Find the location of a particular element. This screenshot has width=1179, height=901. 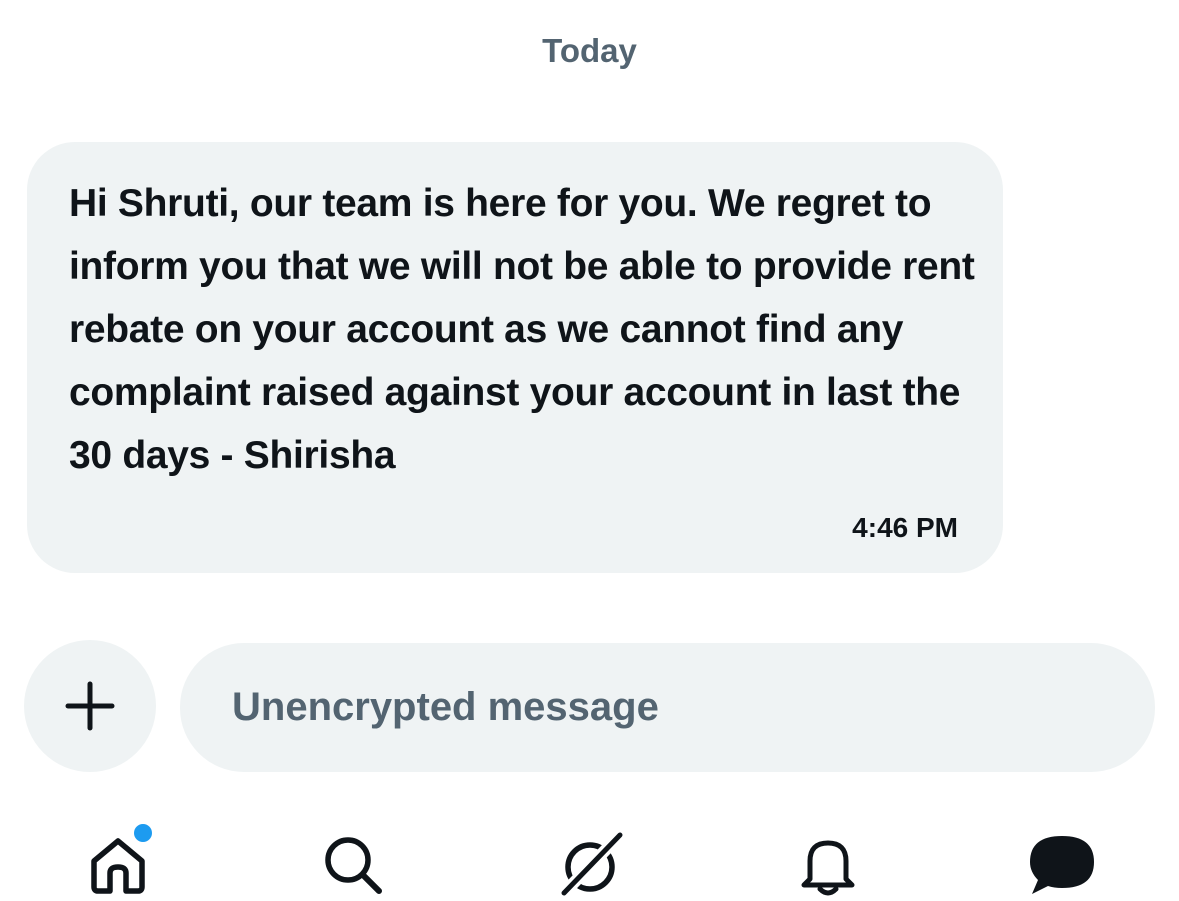

tab-notifications is located at coordinates (828, 865).